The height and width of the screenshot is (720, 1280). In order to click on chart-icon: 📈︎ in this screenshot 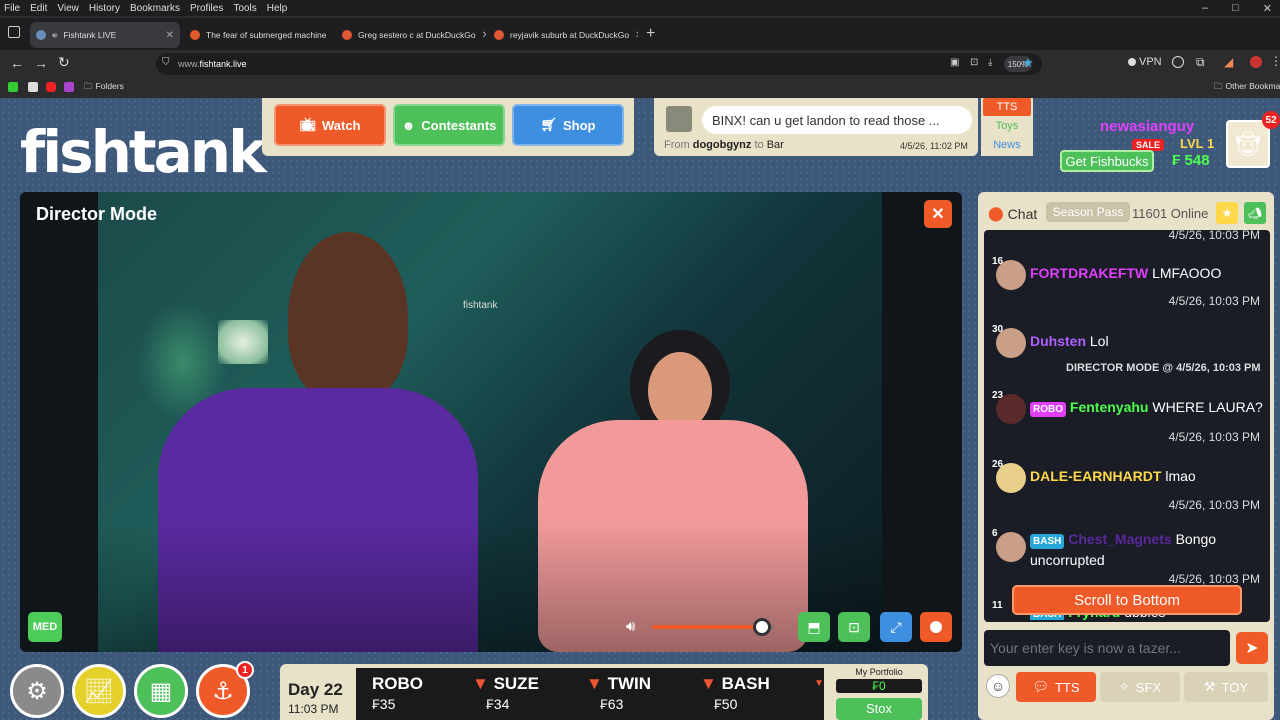, I will do `click(99, 691)`.